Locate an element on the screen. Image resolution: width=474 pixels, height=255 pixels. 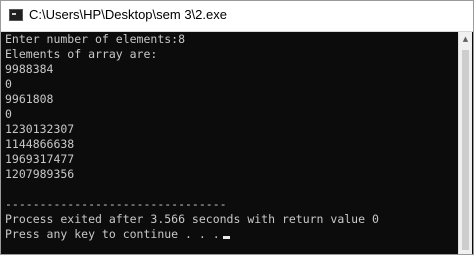
title-bar: C:\Users\HP\Desktop\sem 3\2.exe is located at coordinates (237, 16).